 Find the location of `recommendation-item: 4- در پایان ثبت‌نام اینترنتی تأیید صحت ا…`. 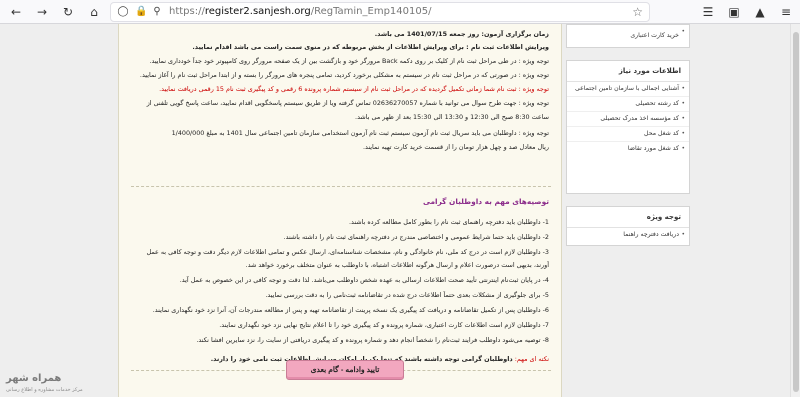

recommendation-item: 4- در پایان ثبت‌نام اینترنتی تأیید صحت ا… is located at coordinates (364, 280).